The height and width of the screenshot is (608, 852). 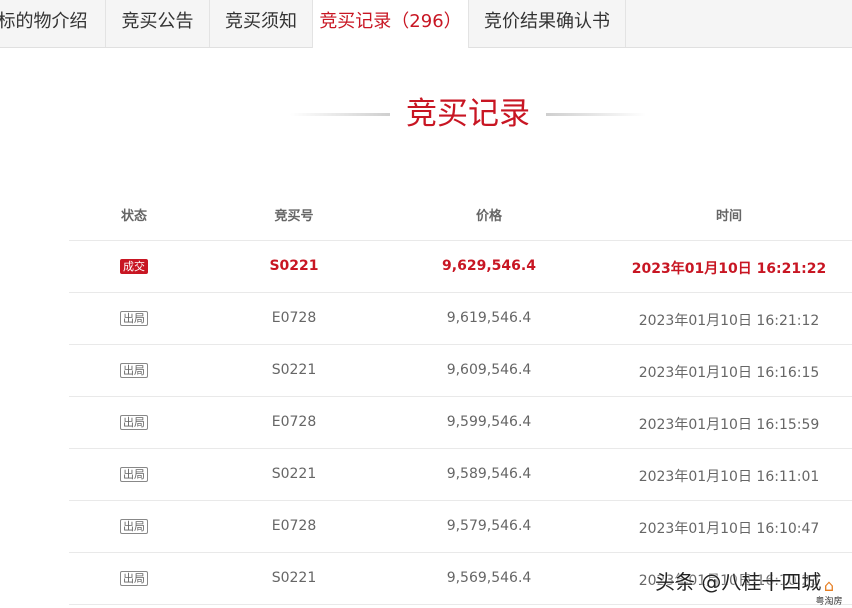 What do you see at coordinates (729, 269) in the screenshot?
I see `bid-time: 2023年01月10日 16:21:22` at bounding box center [729, 269].